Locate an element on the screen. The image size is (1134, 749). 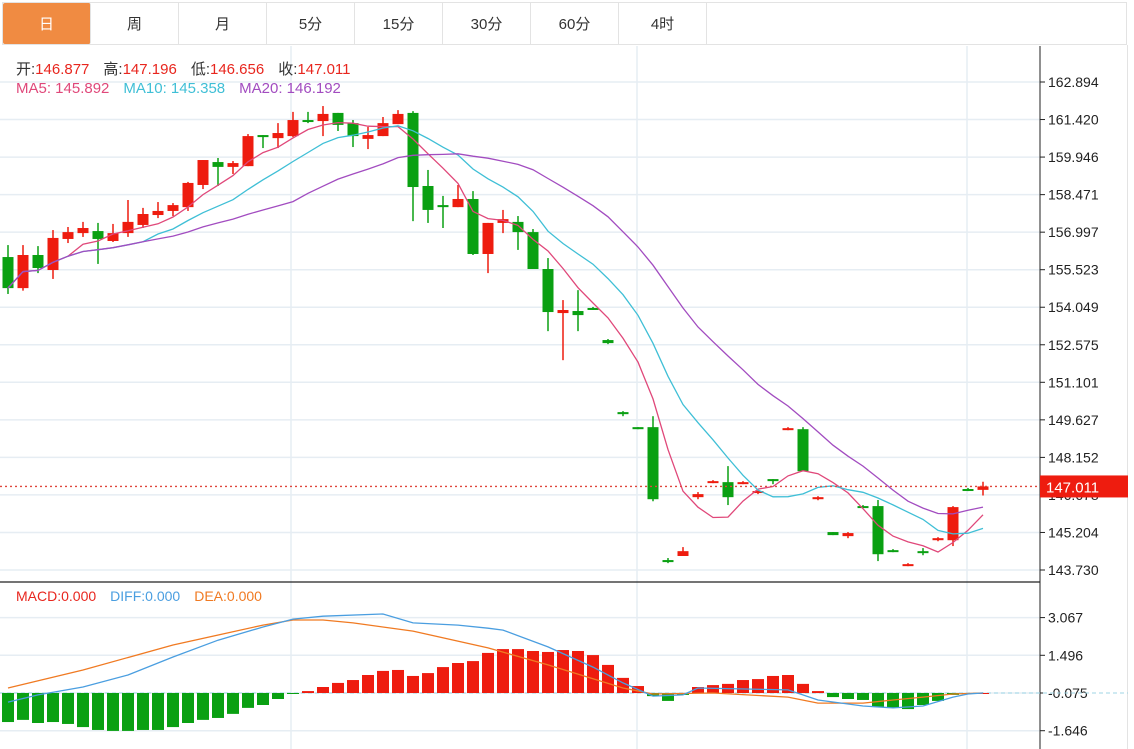
diff-value: 0.000 is located at coordinates (163, 596).